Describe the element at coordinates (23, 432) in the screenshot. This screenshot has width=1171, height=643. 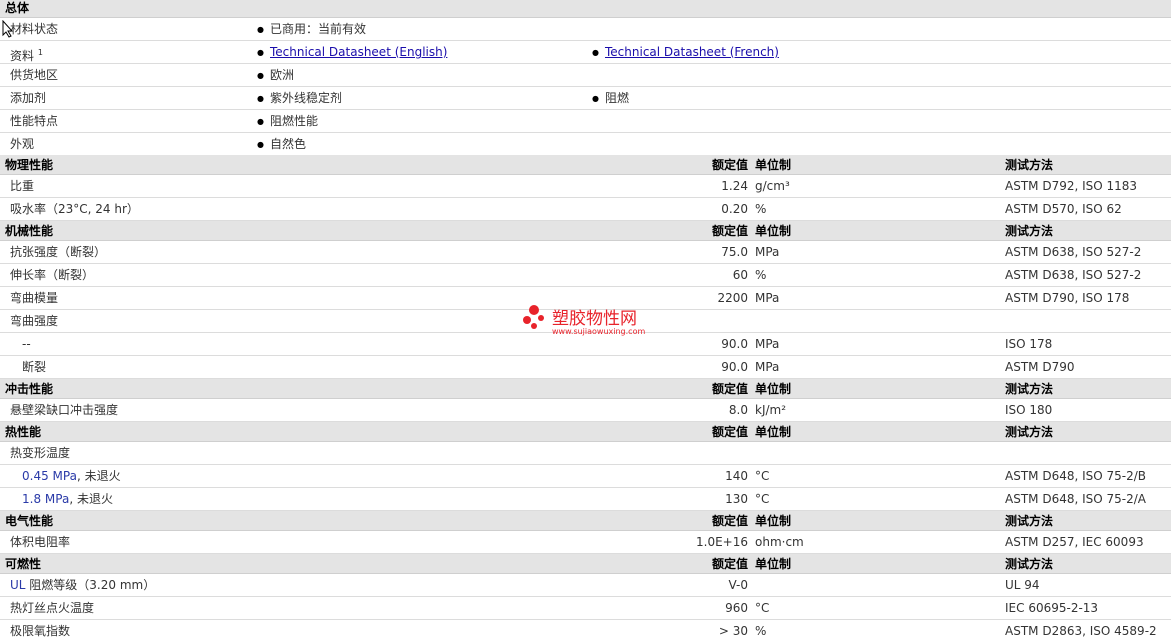
I see `section-title: 热性能` at that location.